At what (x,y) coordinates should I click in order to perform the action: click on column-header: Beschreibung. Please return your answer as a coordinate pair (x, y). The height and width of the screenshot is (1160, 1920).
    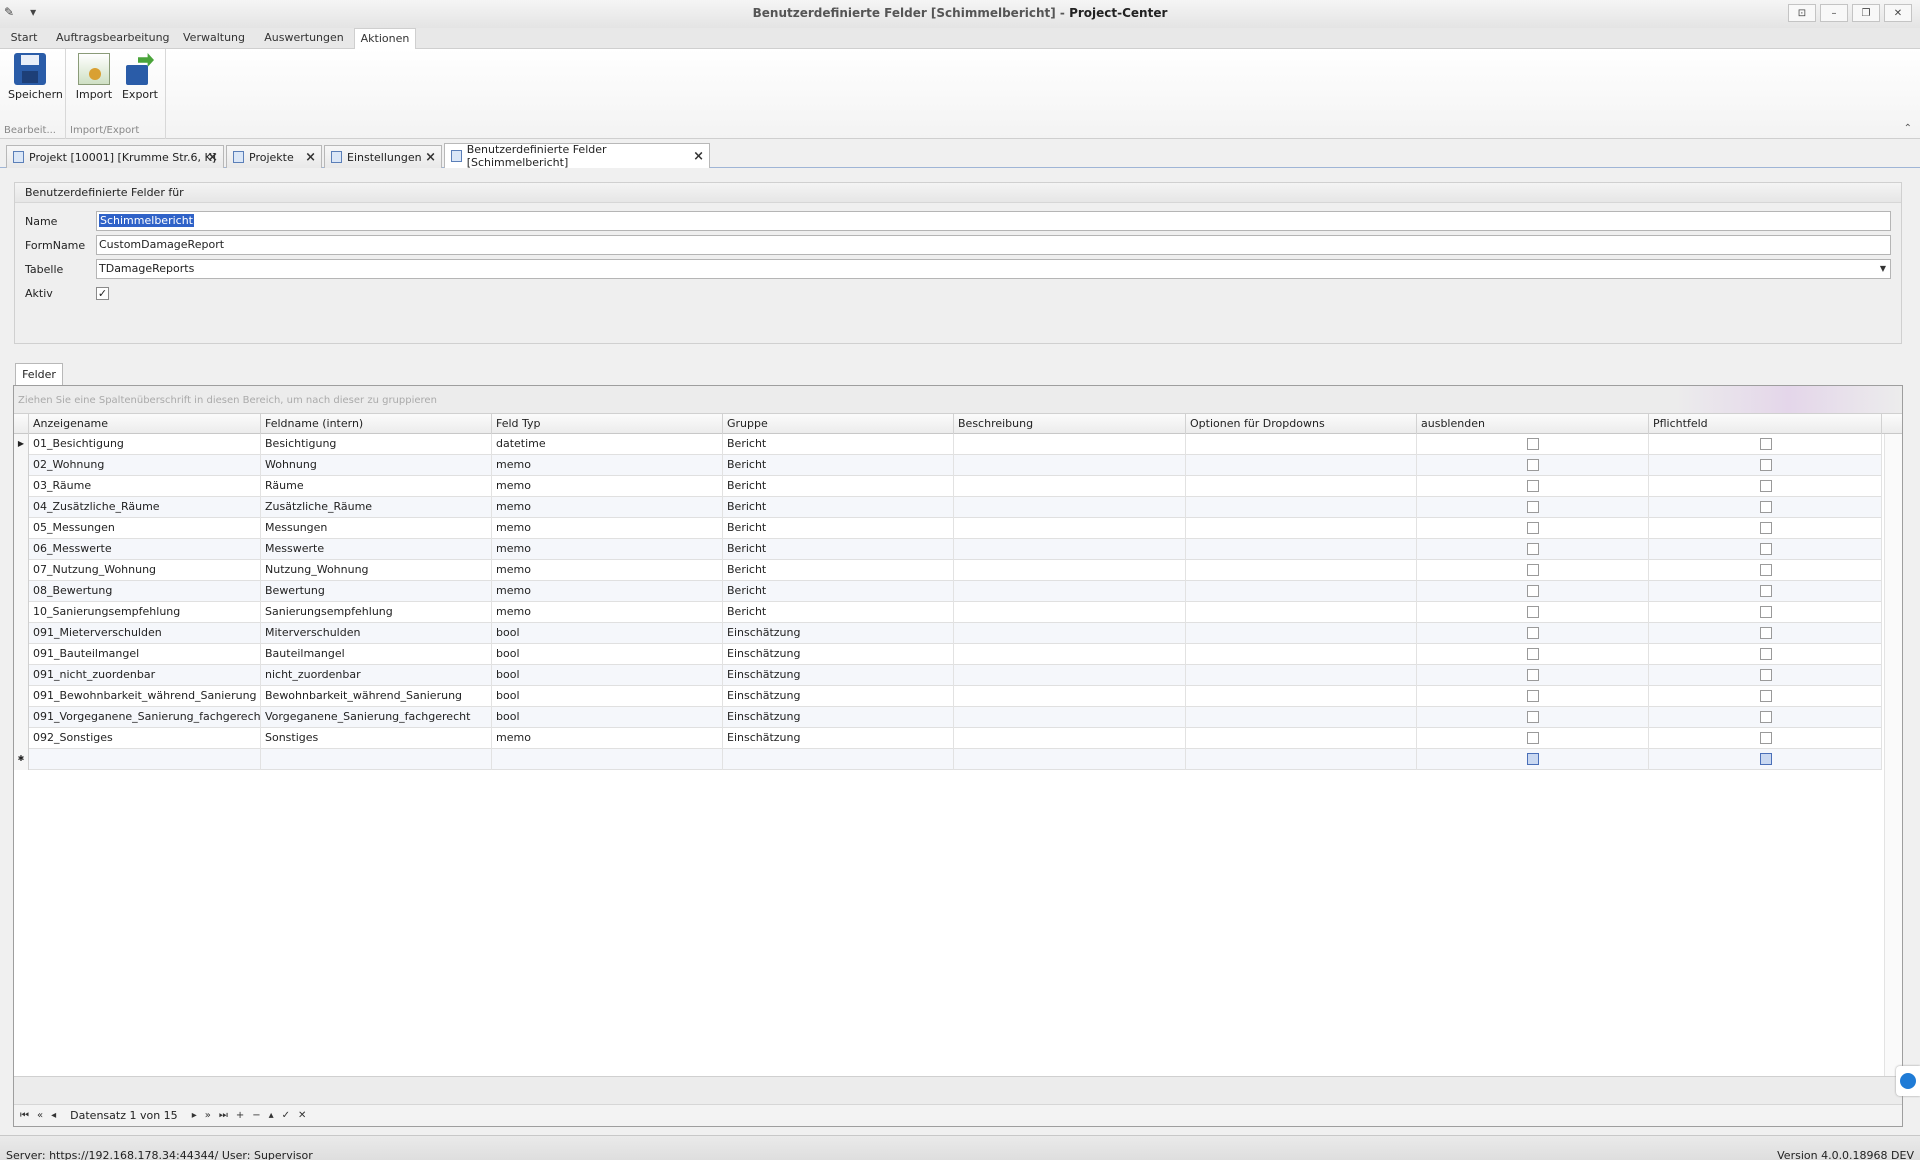
    Looking at the image, I should click on (1070, 424).